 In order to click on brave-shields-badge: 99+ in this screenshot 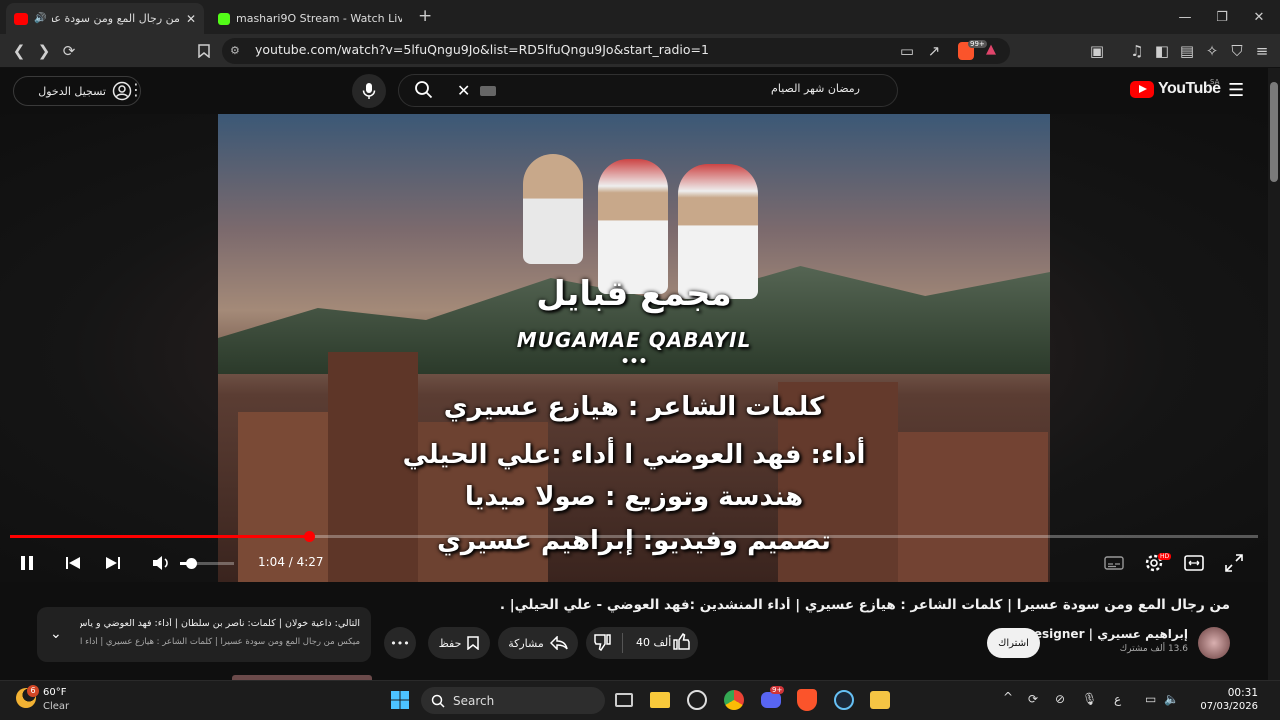, I will do `click(977, 44)`.